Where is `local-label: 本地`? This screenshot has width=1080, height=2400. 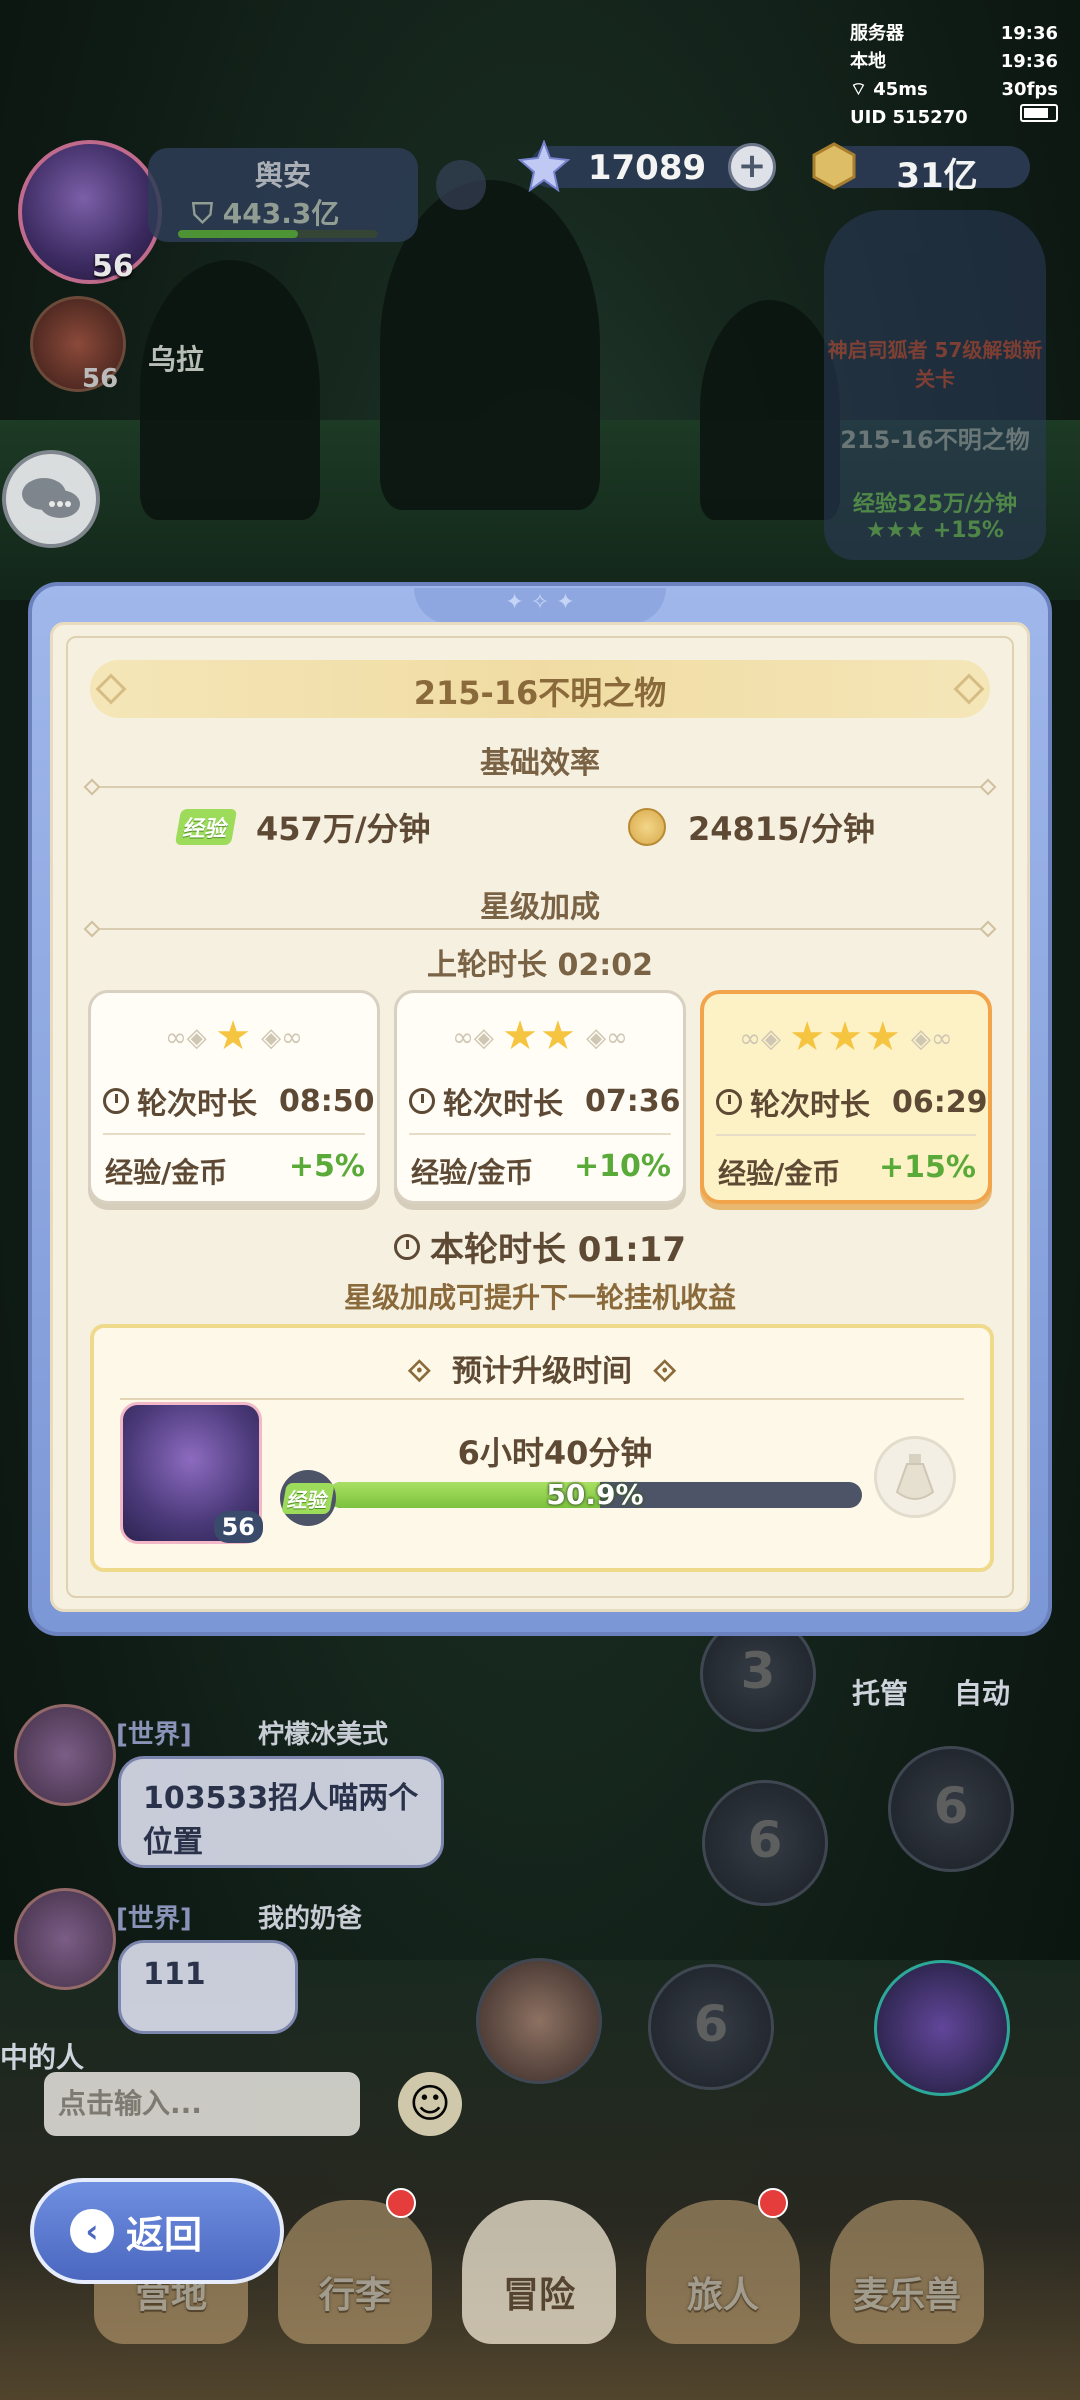
local-label: 本地 is located at coordinates (868, 61).